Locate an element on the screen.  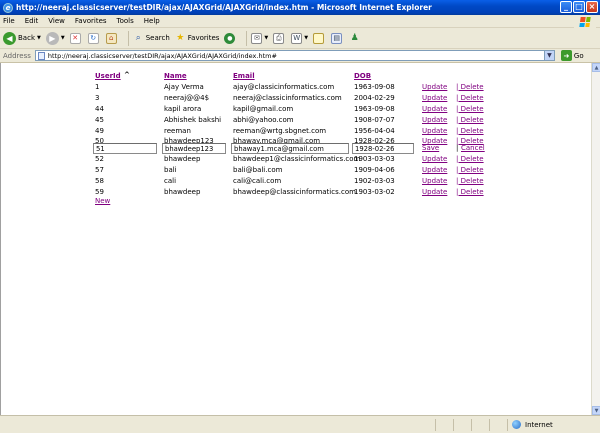
forward-button: ▶ ▼ is located at coordinates (55, 38).